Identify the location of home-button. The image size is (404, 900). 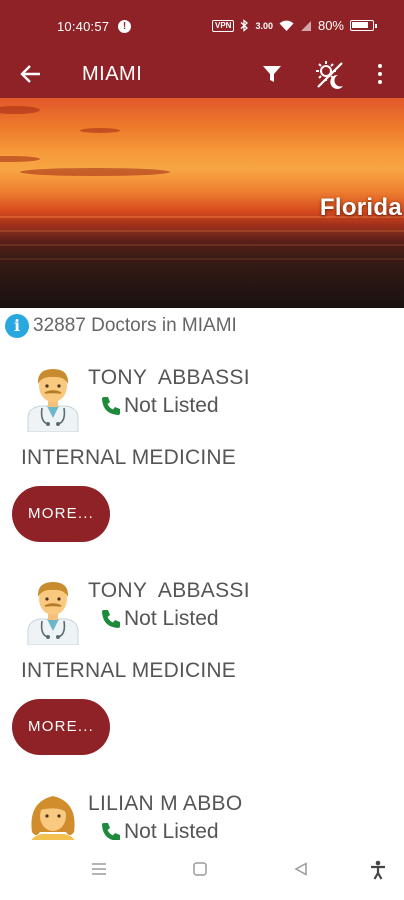
(200, 871).